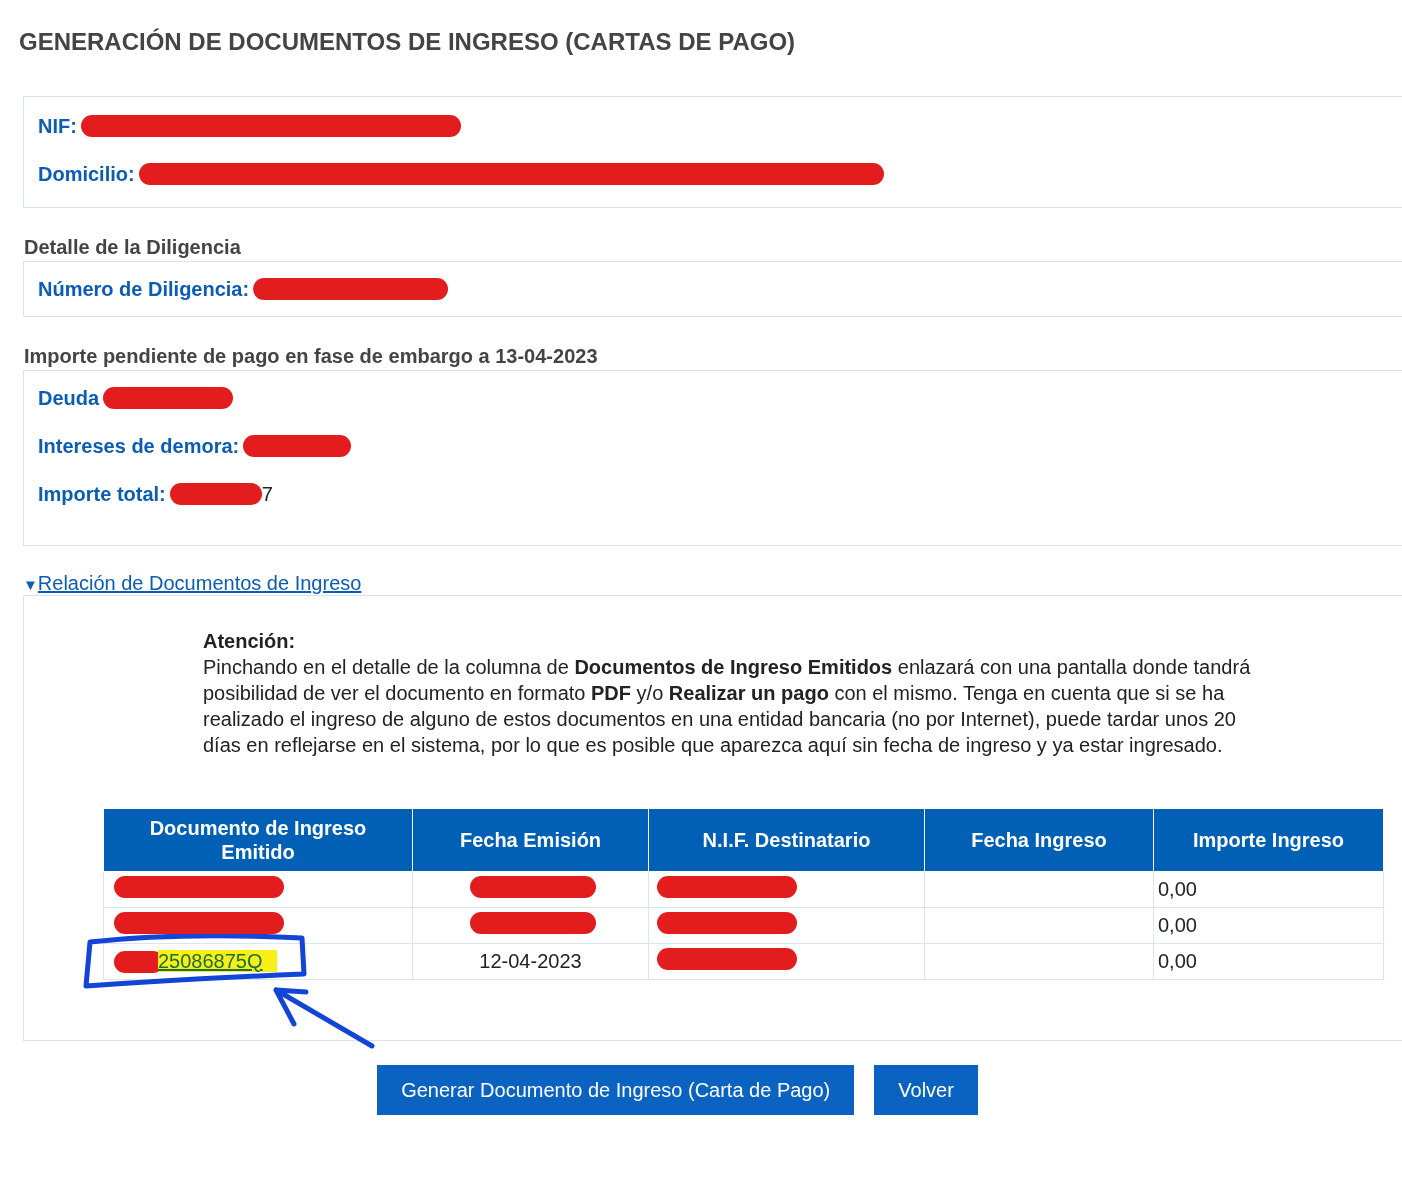 Image resolution: width=1402 pixels, height=1194 pixels. Describe the element at coordinates (86, 174) in the screenshot. I see `field-label: Domicilio:` at that location.